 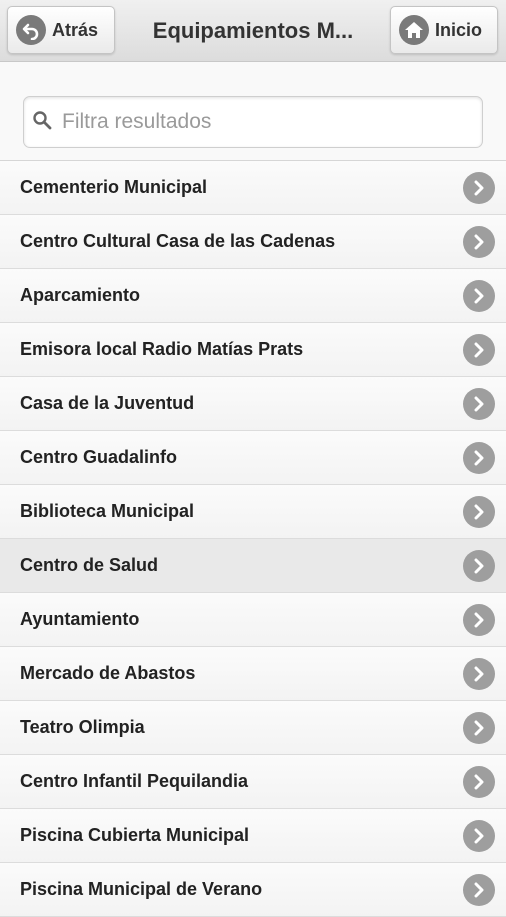 What do you see at coordinates (42, 122) in the screenshot?
I see `search-icon` at bounding box center [42, 122].